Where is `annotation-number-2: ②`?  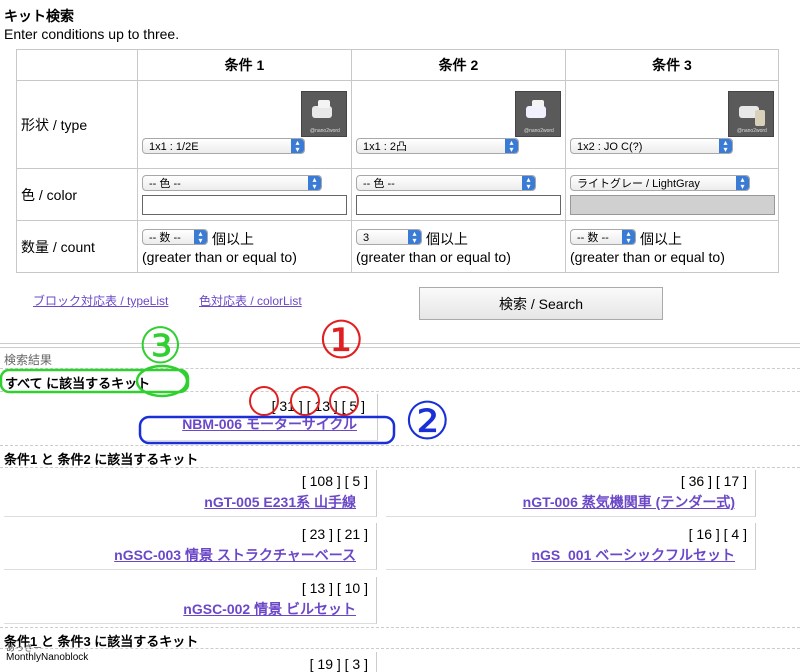 annotation-number-2: ② is located at coordinates (427, 422).